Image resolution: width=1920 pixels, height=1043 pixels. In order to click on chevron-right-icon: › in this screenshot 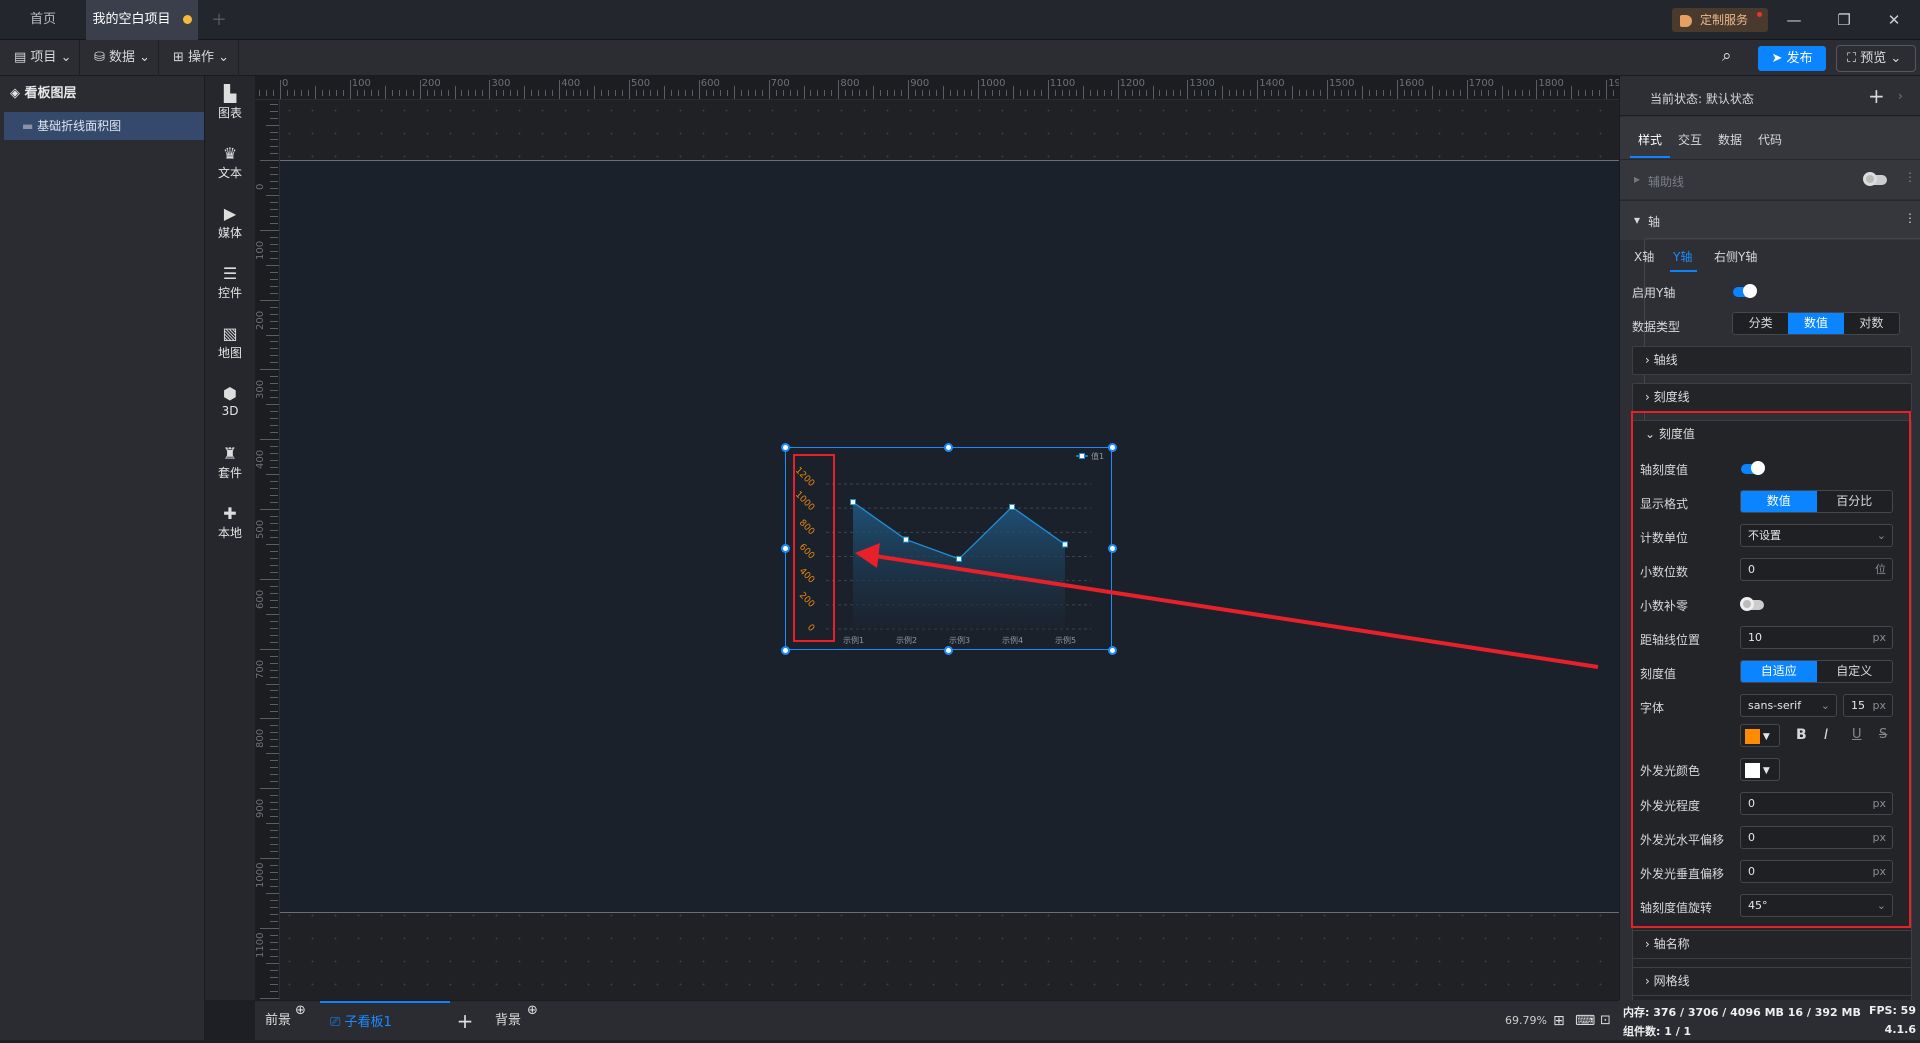, I will do `click(1900, 96)`.